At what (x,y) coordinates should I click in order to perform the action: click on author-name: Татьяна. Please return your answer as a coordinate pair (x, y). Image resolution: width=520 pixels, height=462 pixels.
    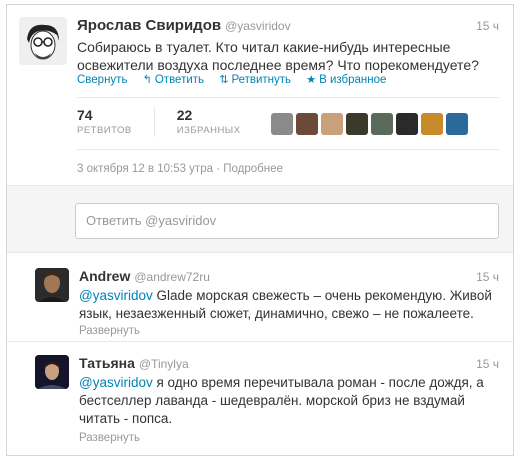
    Looking at the image, I should click on (107, 363).